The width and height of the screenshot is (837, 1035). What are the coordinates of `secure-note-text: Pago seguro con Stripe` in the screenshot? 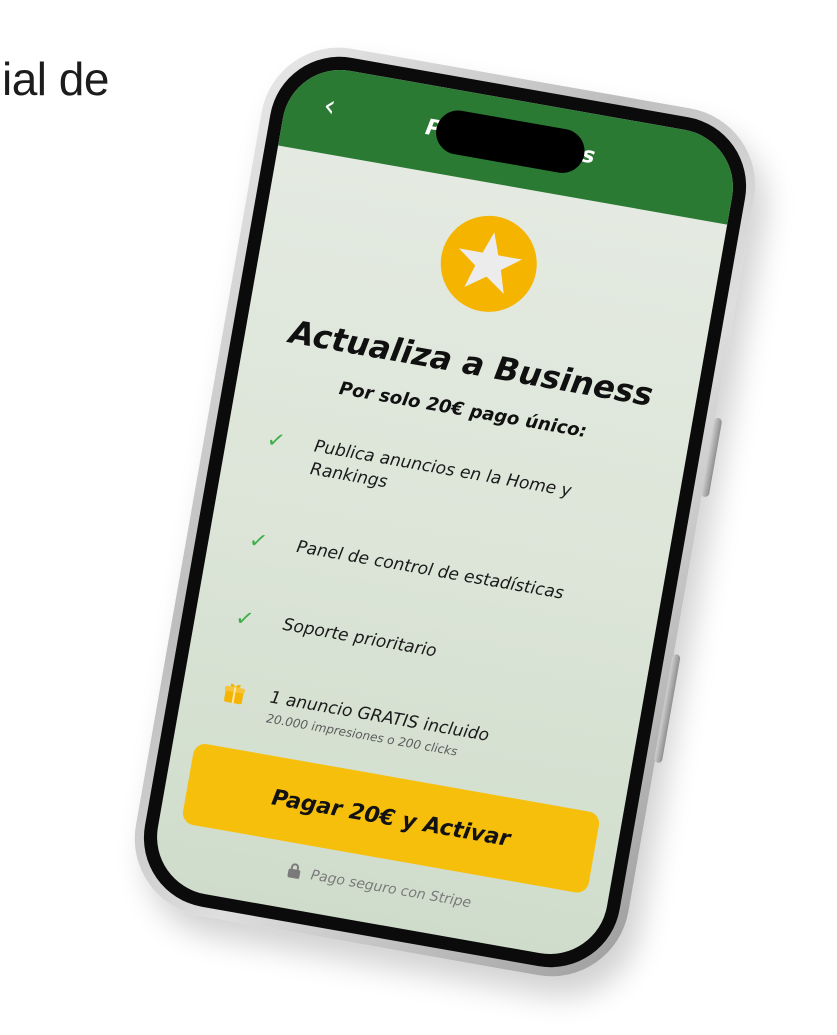 It's located at (391, 889).